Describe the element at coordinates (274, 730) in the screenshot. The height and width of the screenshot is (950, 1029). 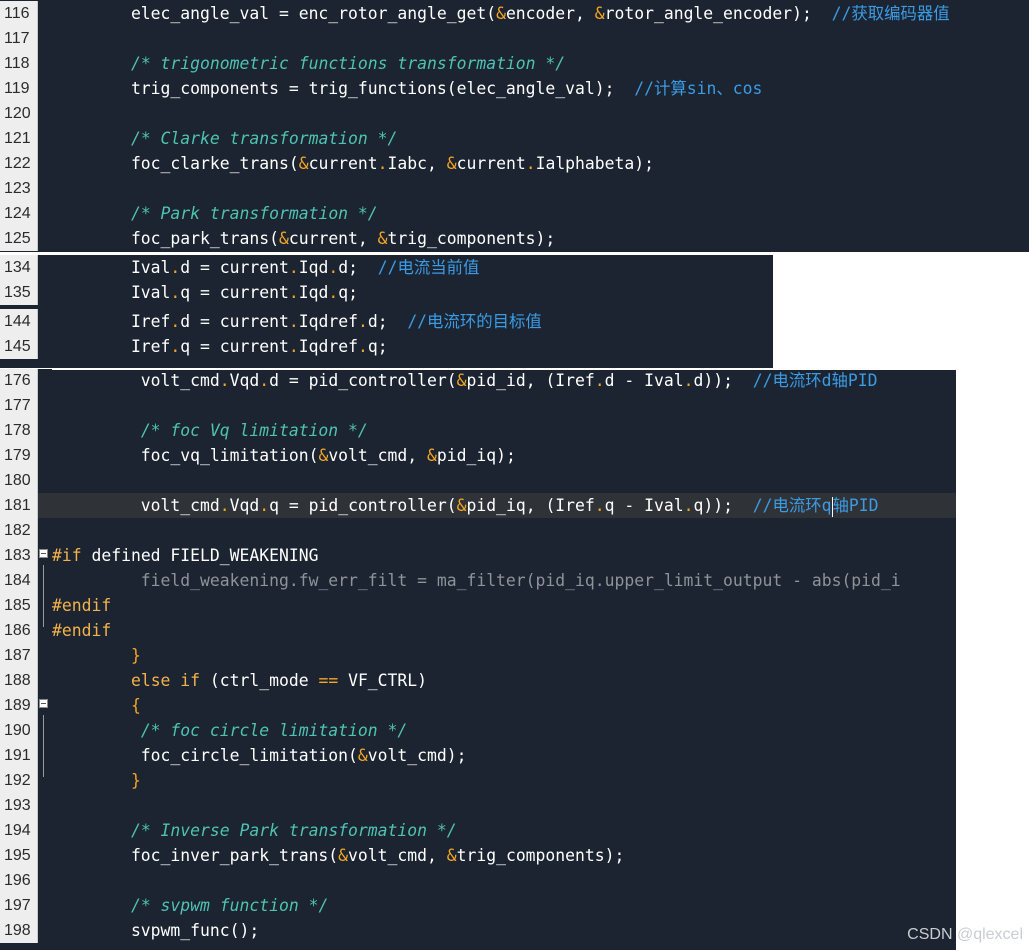
I see `code-token: /* foc circle limitation */` at that location.